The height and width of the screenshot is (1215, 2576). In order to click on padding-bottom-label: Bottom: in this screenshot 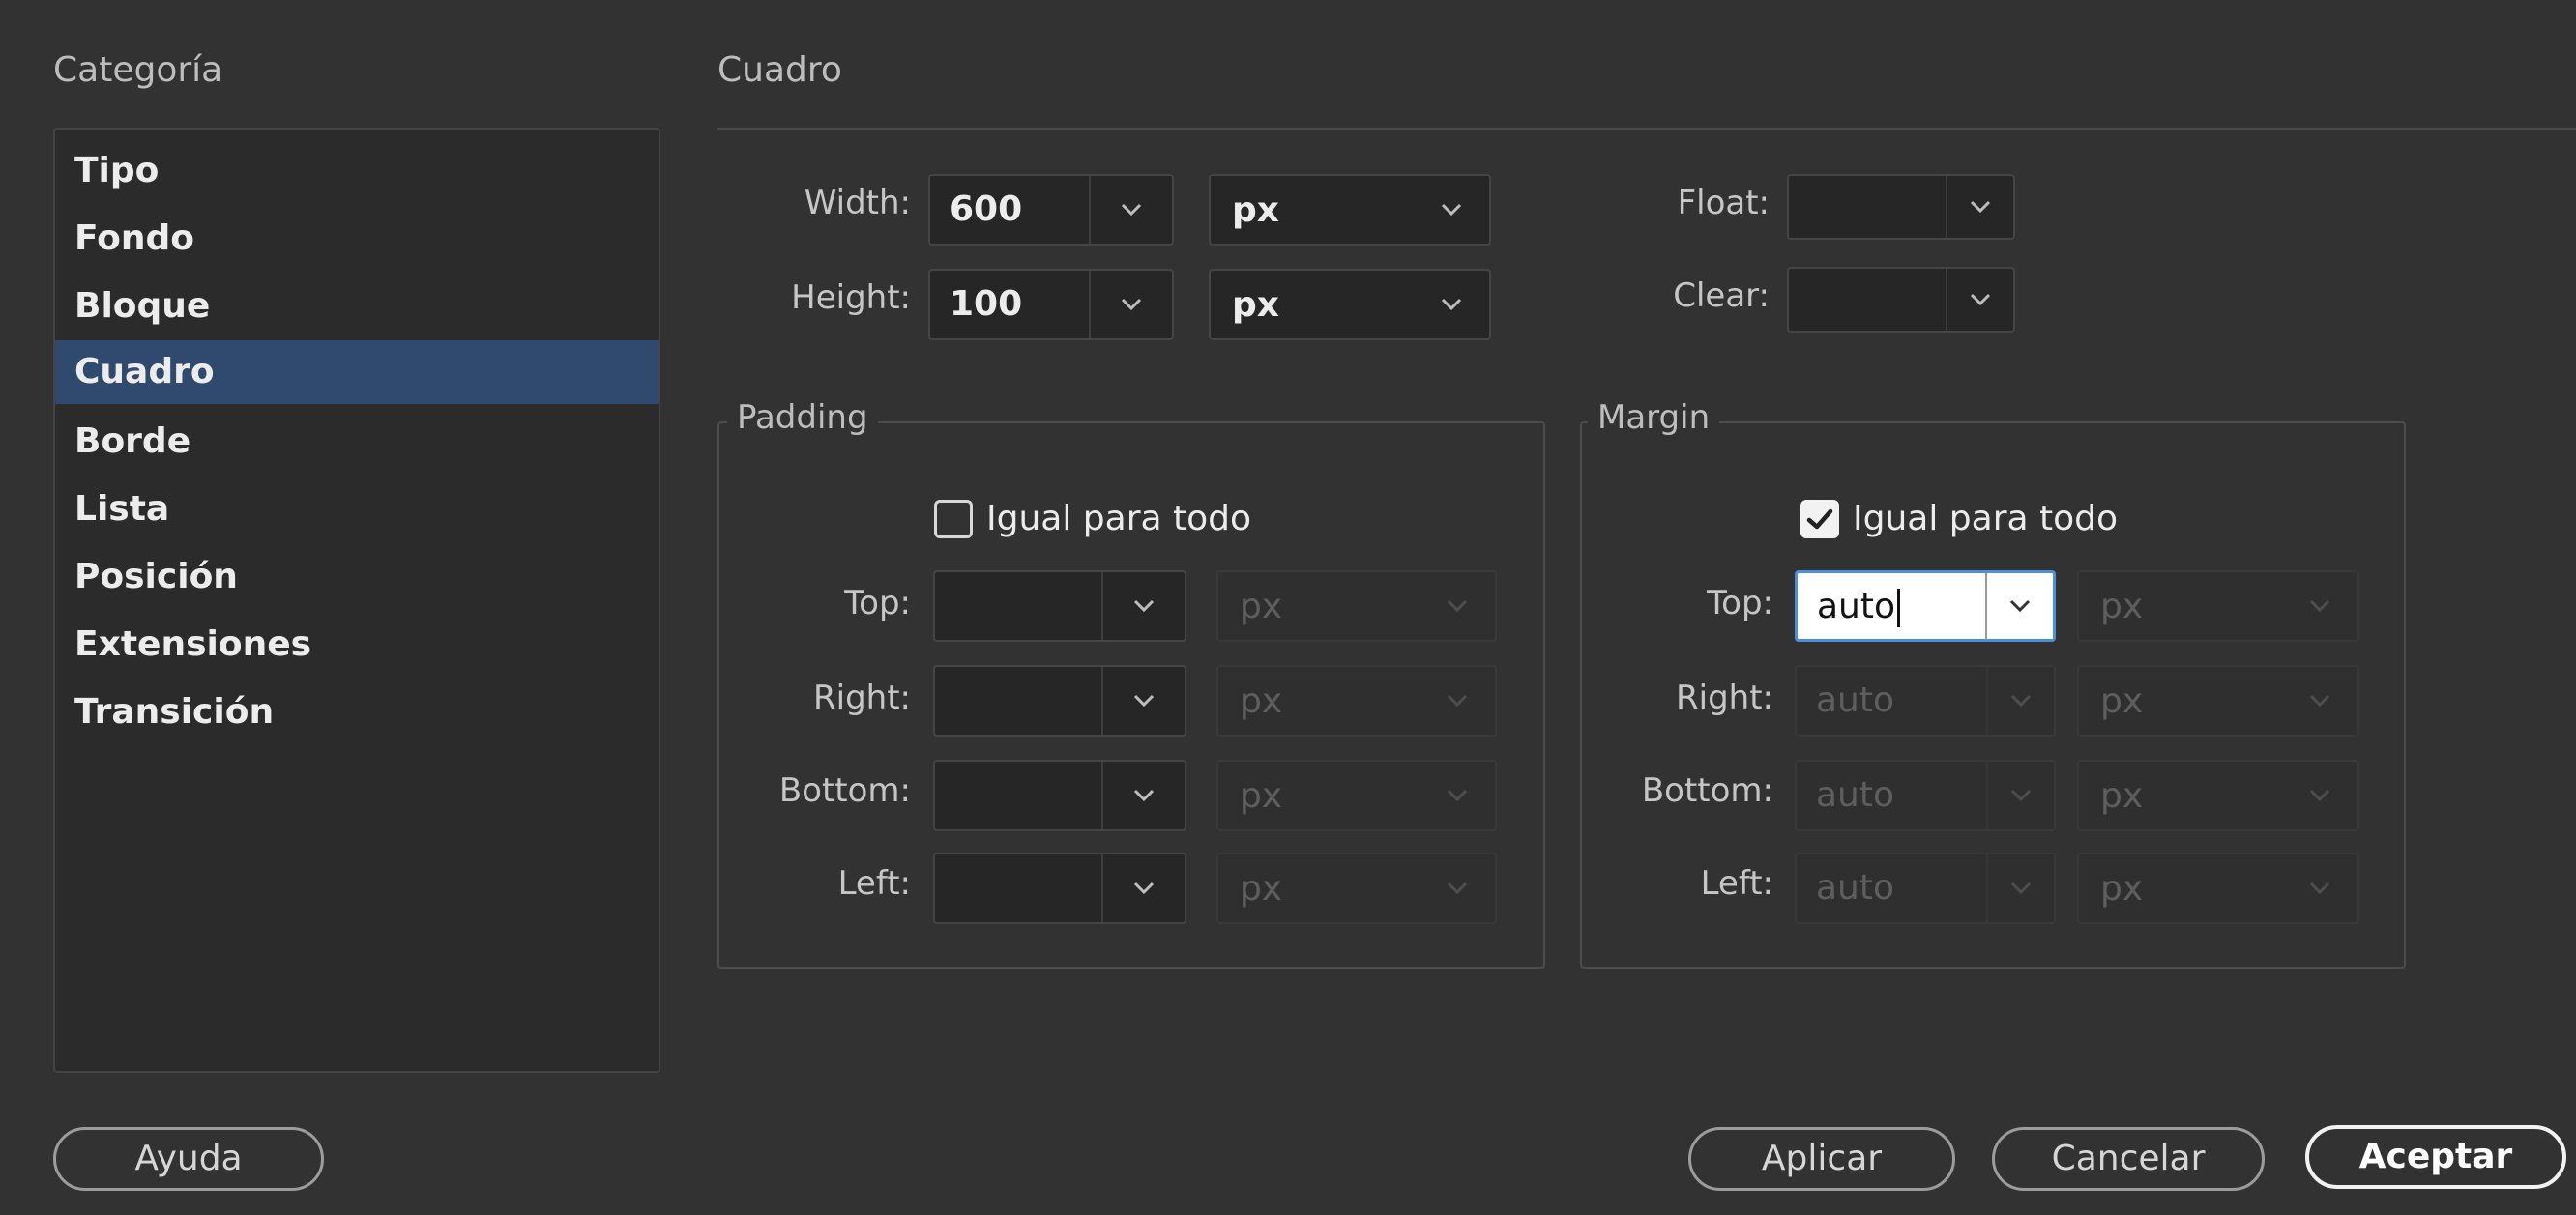, I will do `click(844, 790)`.